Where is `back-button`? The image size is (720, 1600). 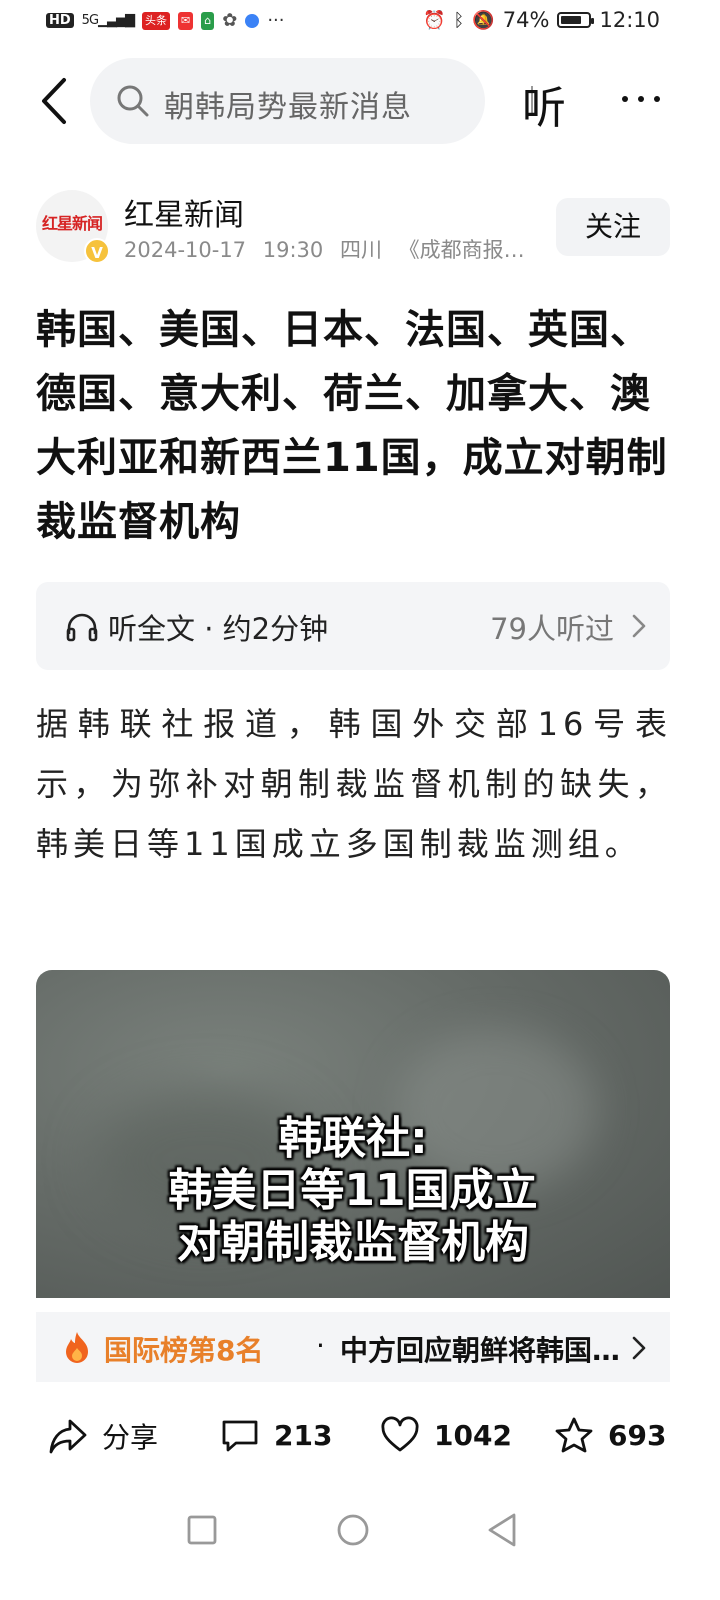
back-button is located at coordinates (56, 101).